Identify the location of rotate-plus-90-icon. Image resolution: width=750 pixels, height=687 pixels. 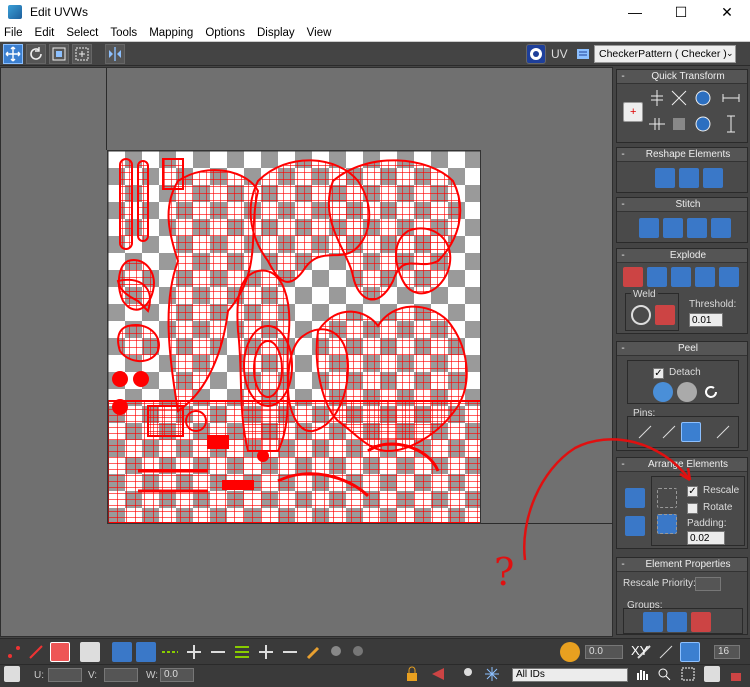
(703, 98).